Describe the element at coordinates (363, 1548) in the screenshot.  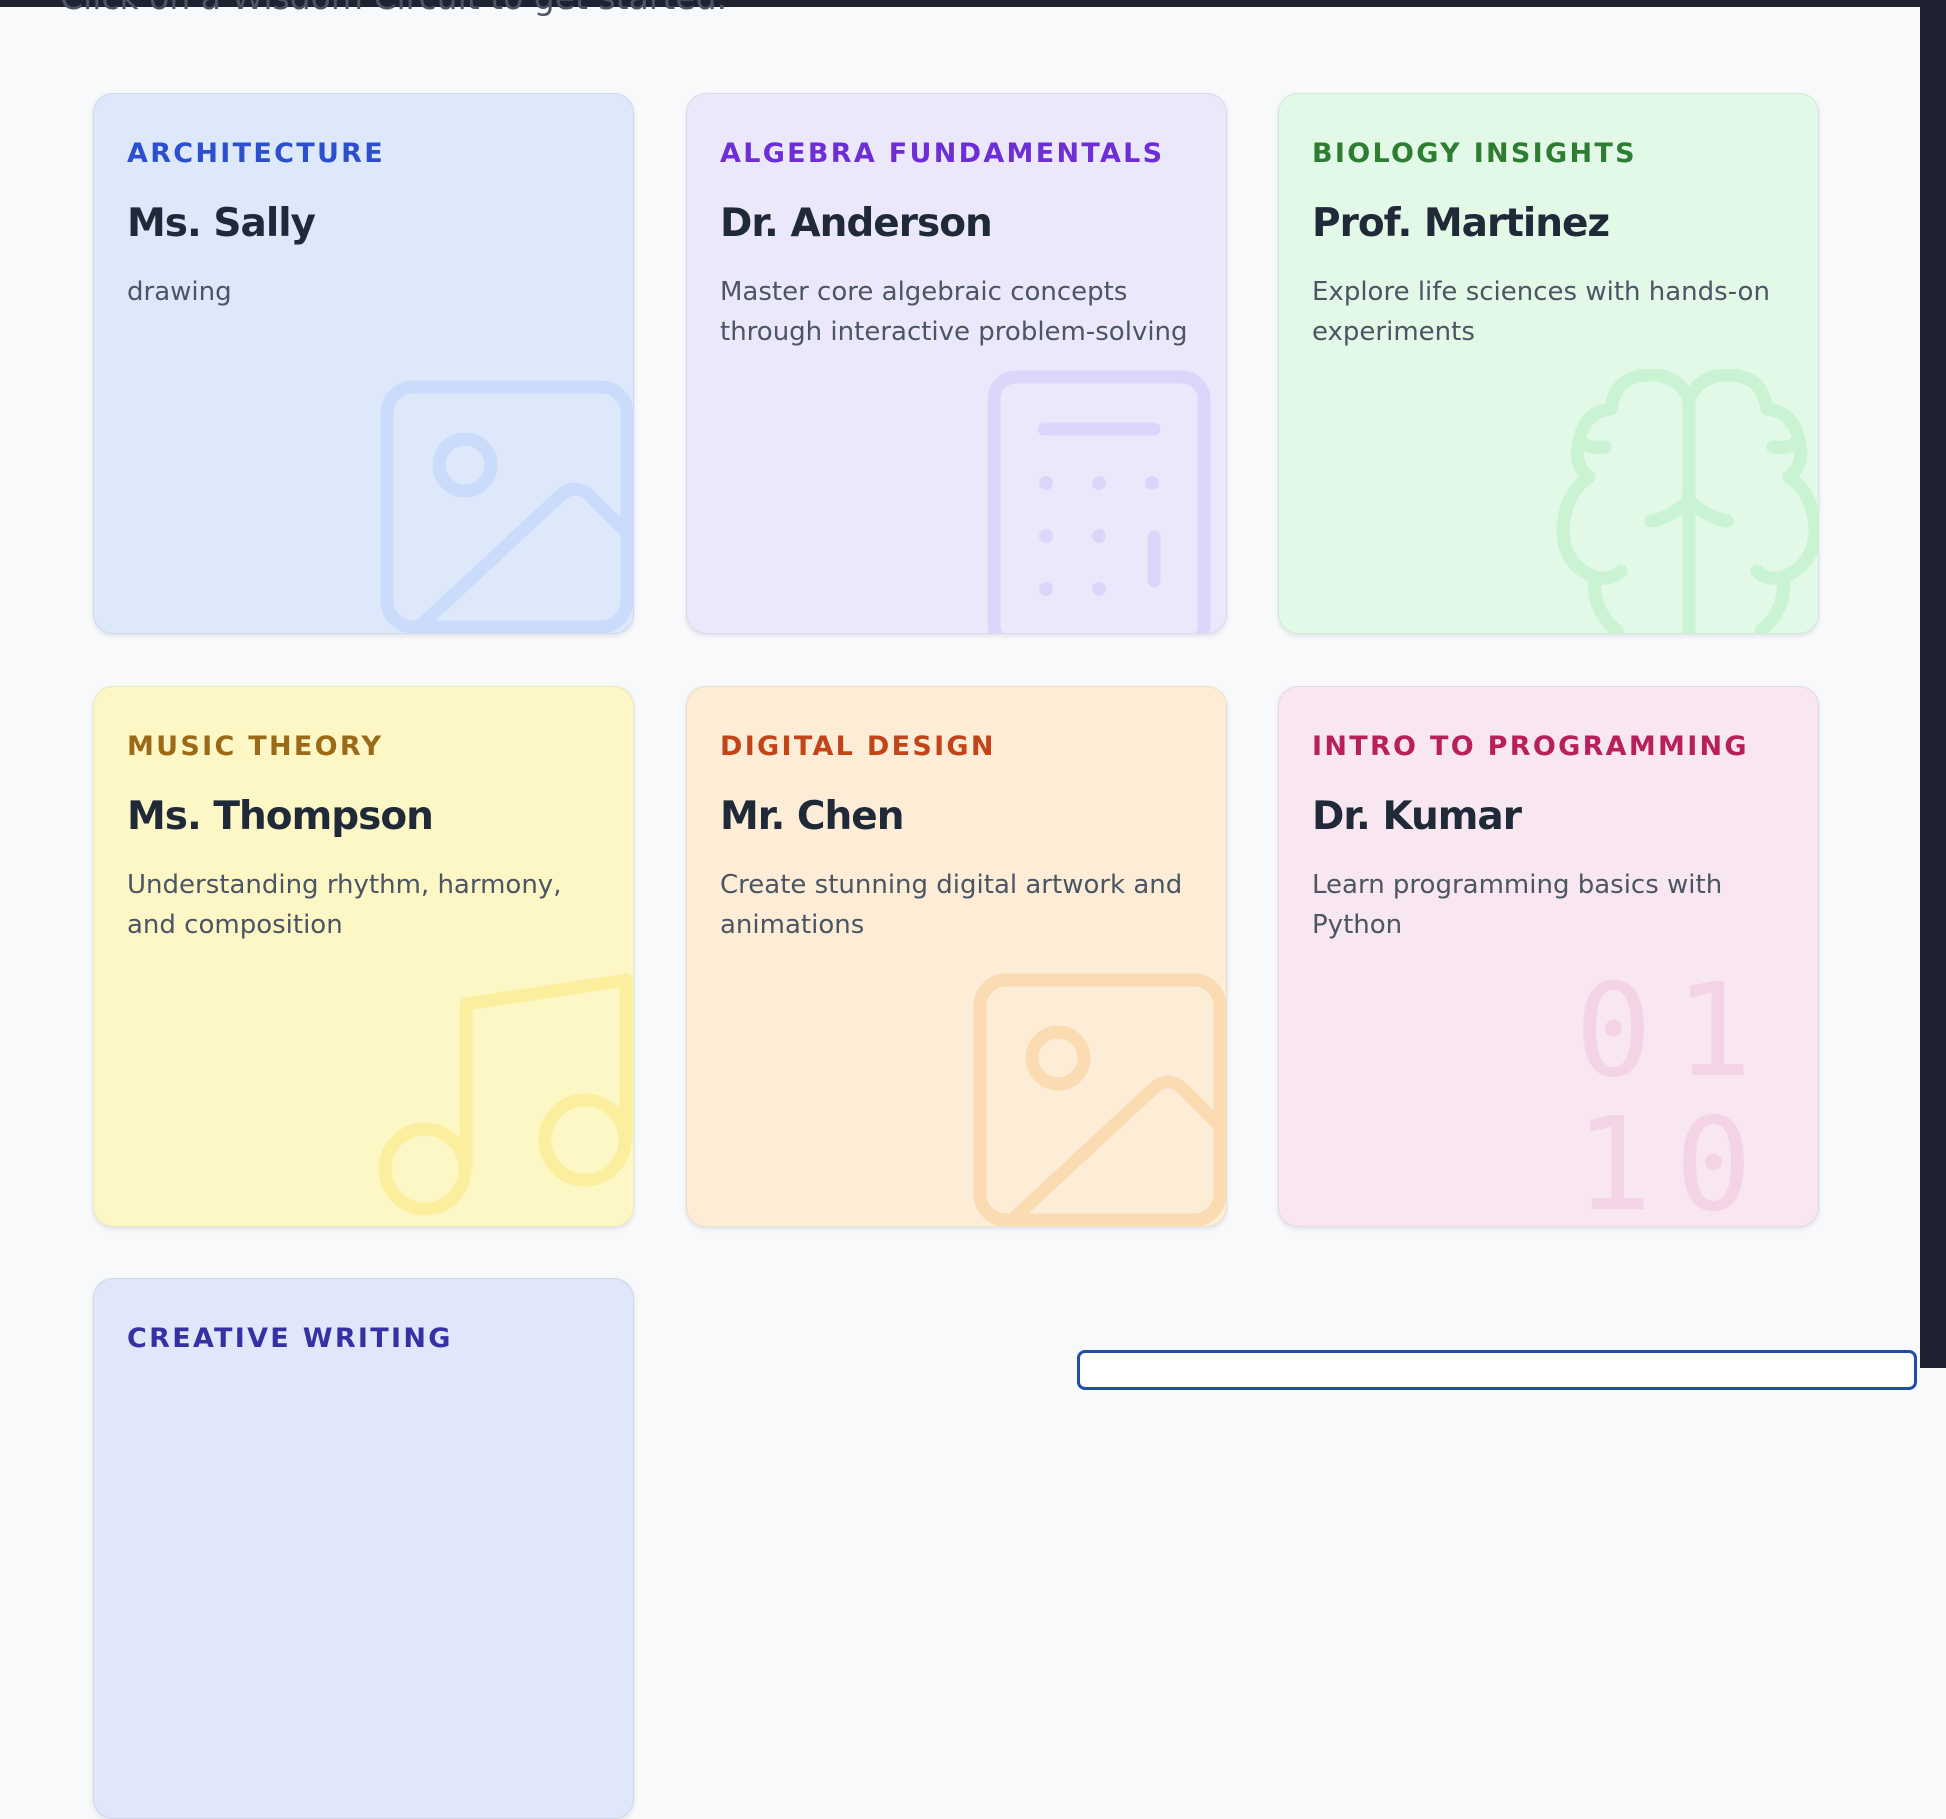
I see `course-card-creative-writing: CREATIVE WRITING` at that location.